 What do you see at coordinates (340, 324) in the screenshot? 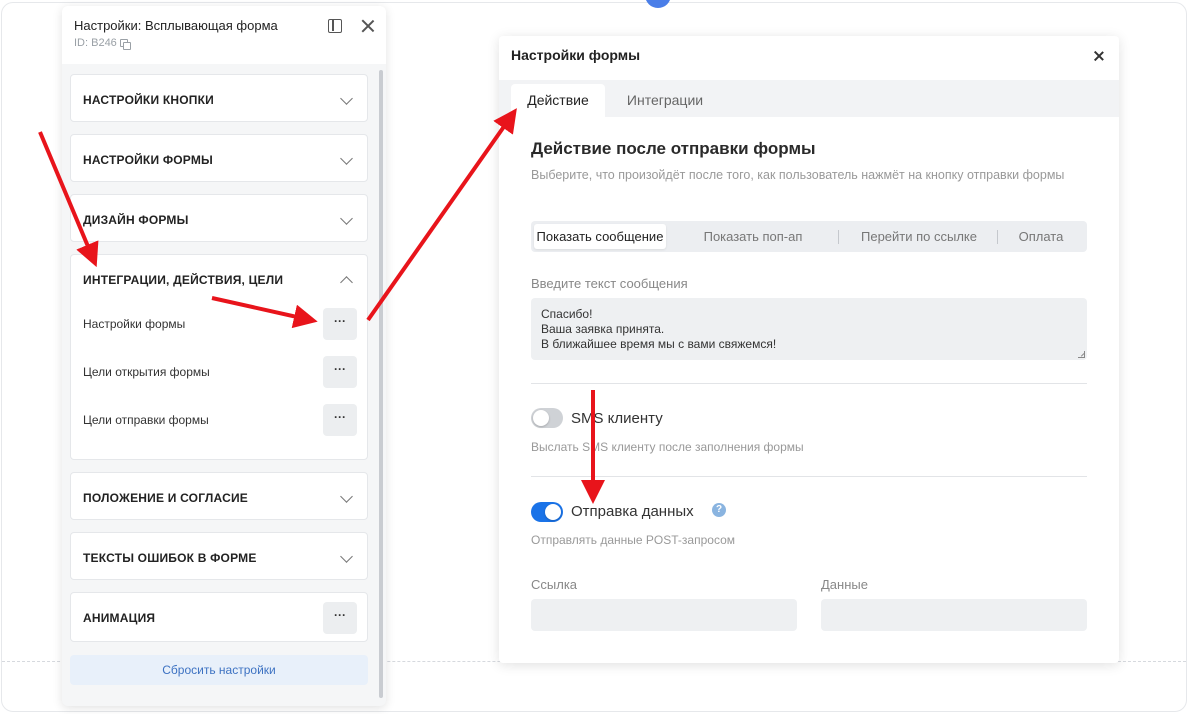
I see `form-settings-more-button: ···` at bounding box center [340, 324].